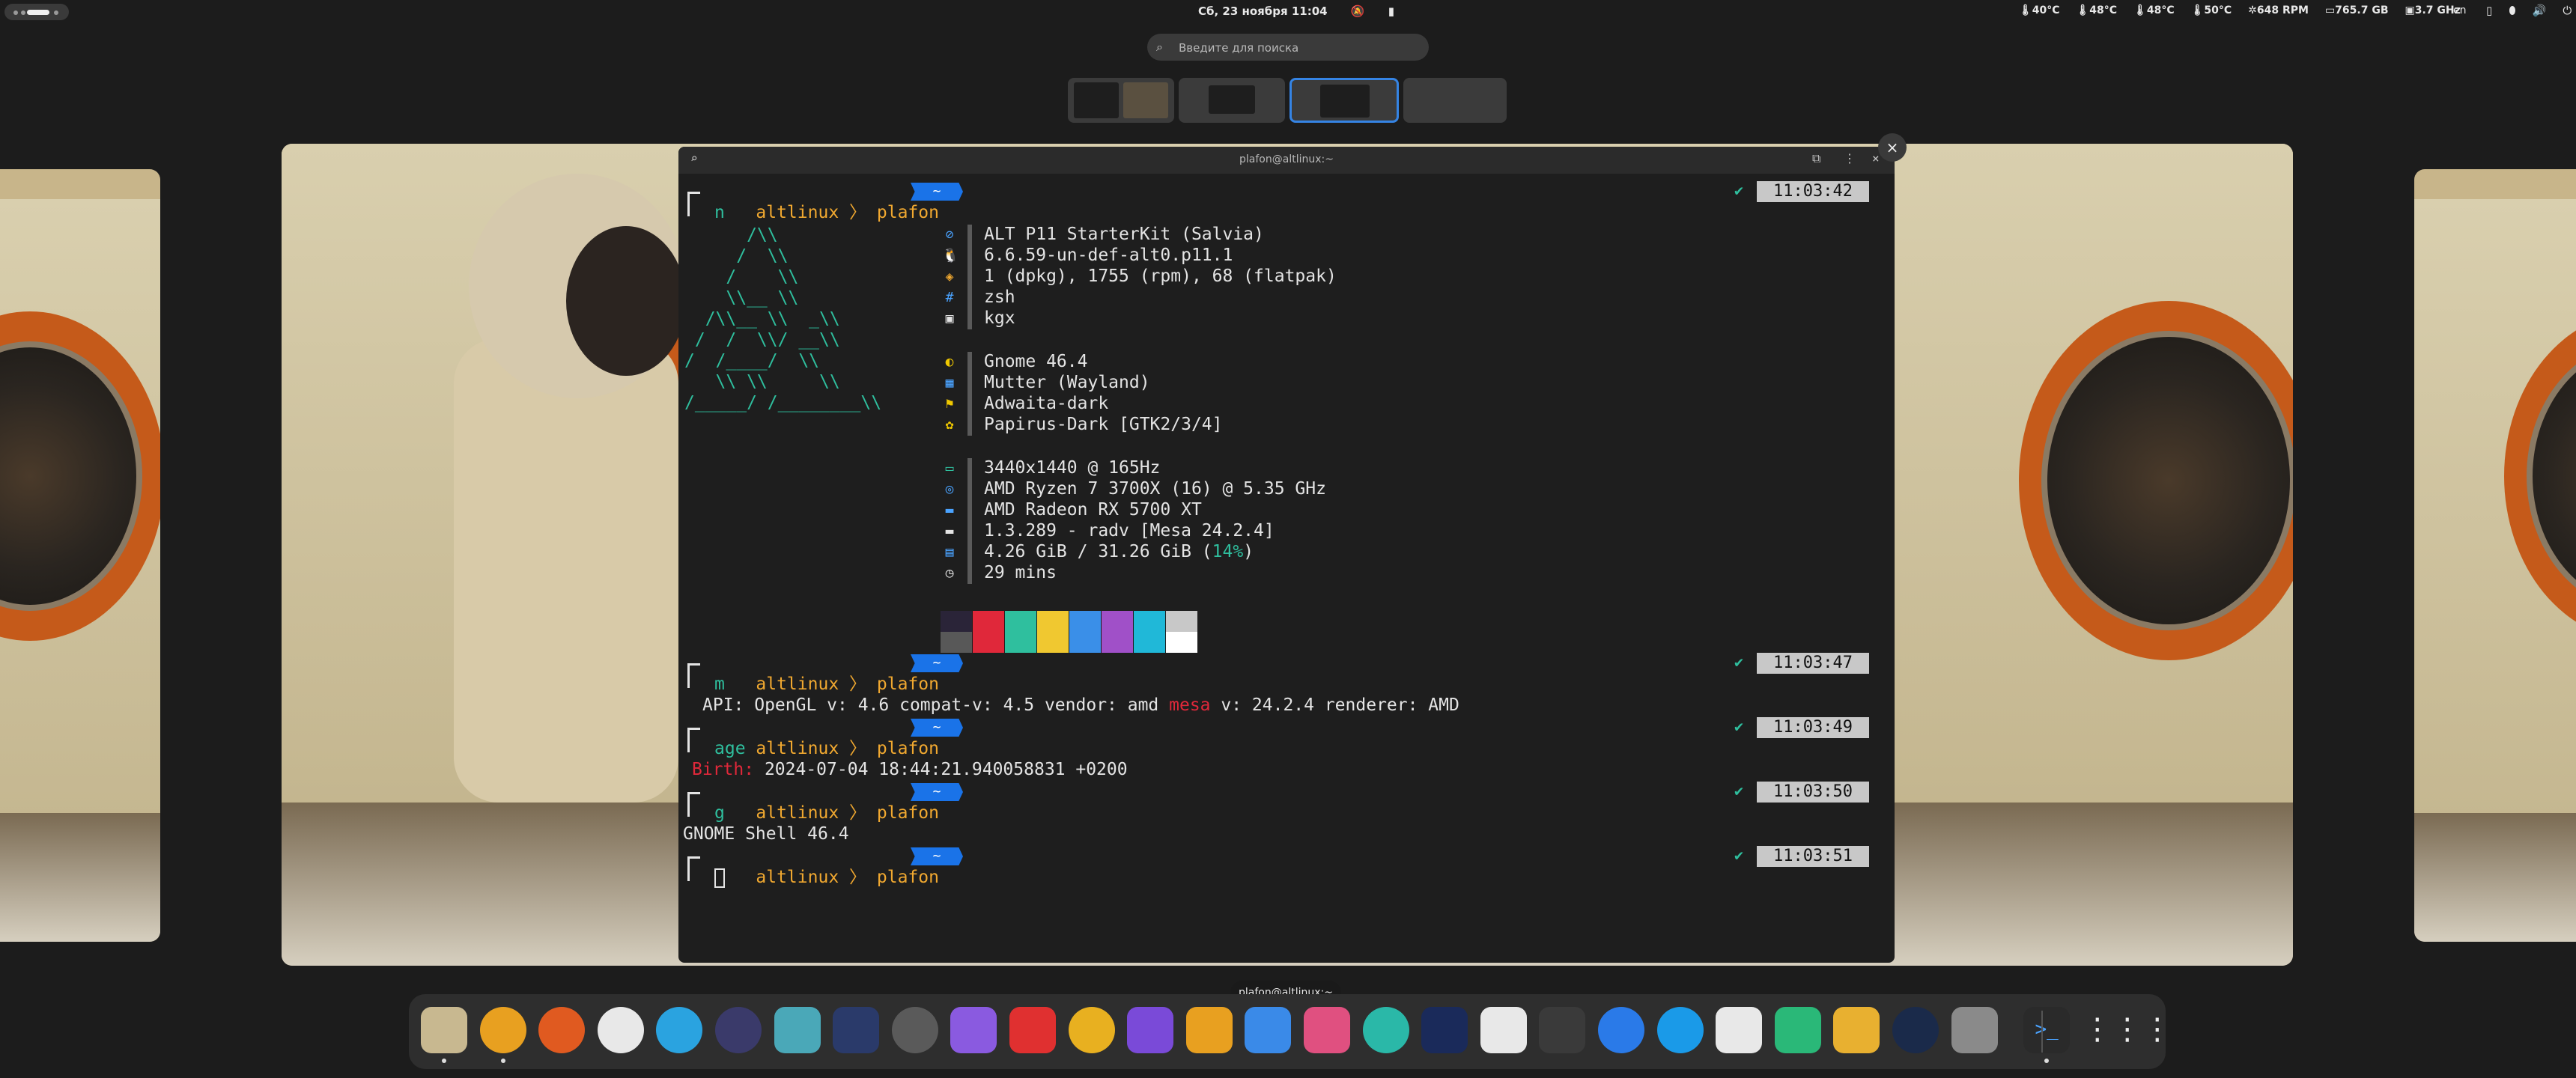 The height and width of the screenshot is (1078, 2576). I want to click on wallpaper-floor, so click(80, 877).